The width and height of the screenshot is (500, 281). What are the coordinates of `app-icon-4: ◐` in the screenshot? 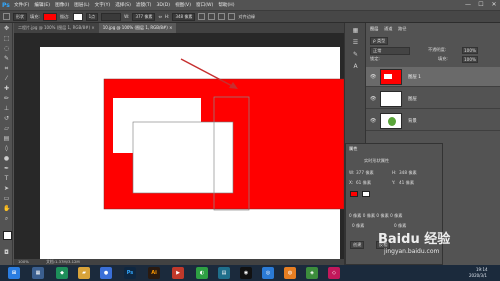 It's located at (202, 273).